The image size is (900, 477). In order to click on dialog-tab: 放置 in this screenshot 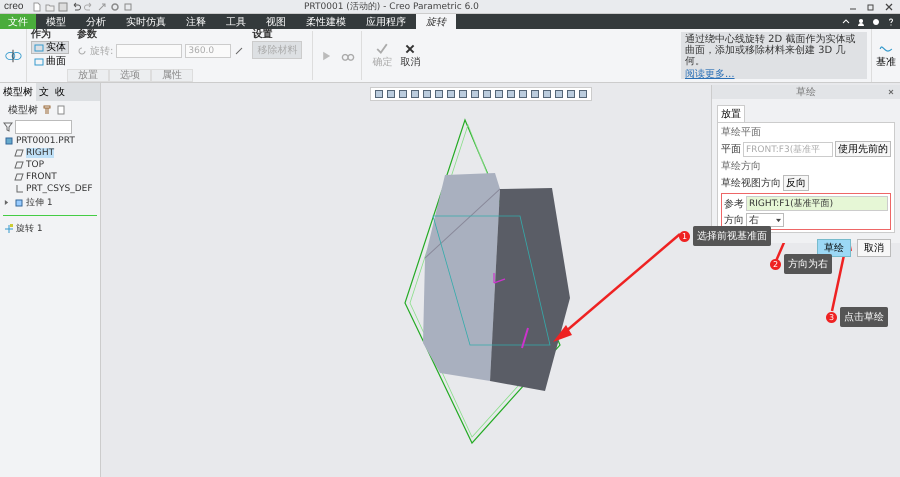, I will do `click(731, 113)`.